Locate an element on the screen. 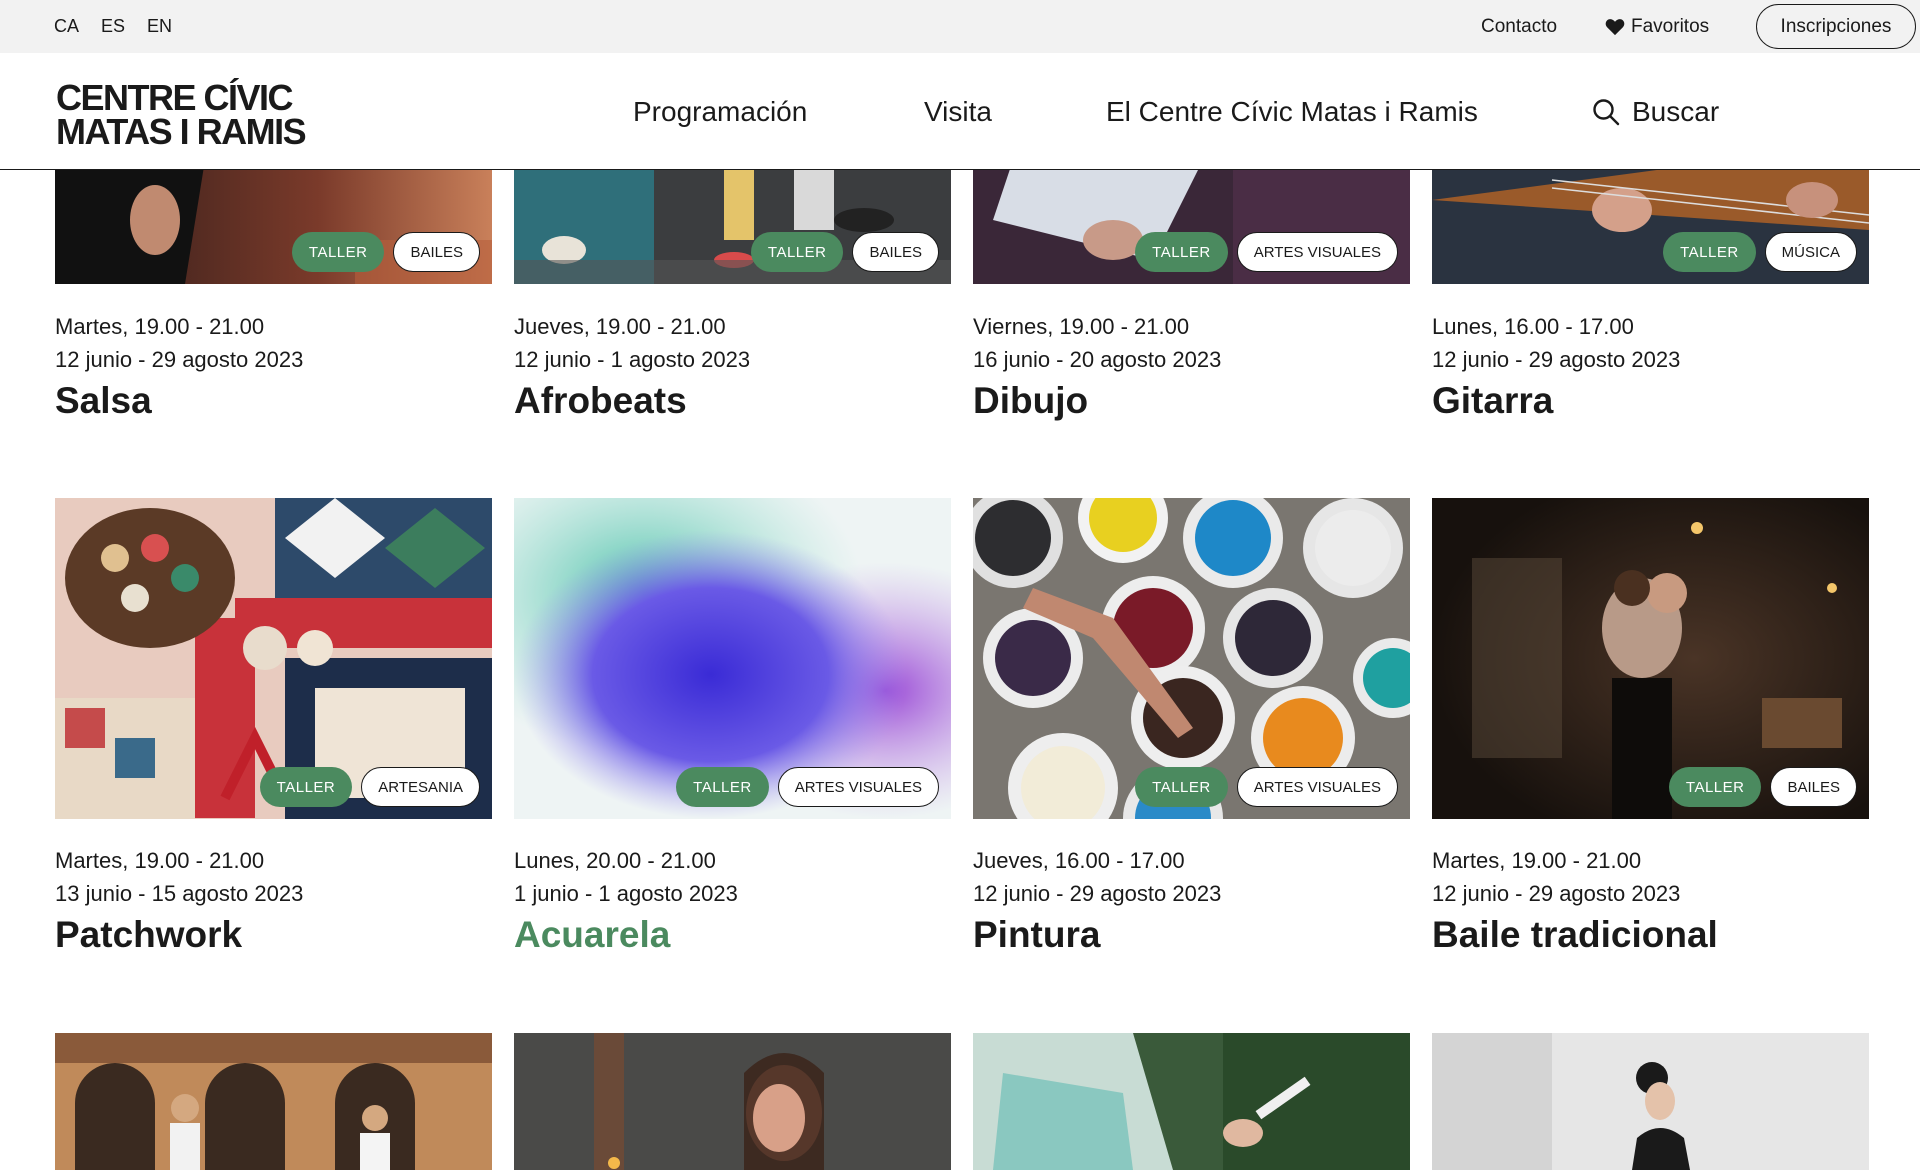 The height and width of the screenshot is (1170, 1920). event-dates: 12 junio - 1 agosto 2023 is located at coordinates (632, 359).